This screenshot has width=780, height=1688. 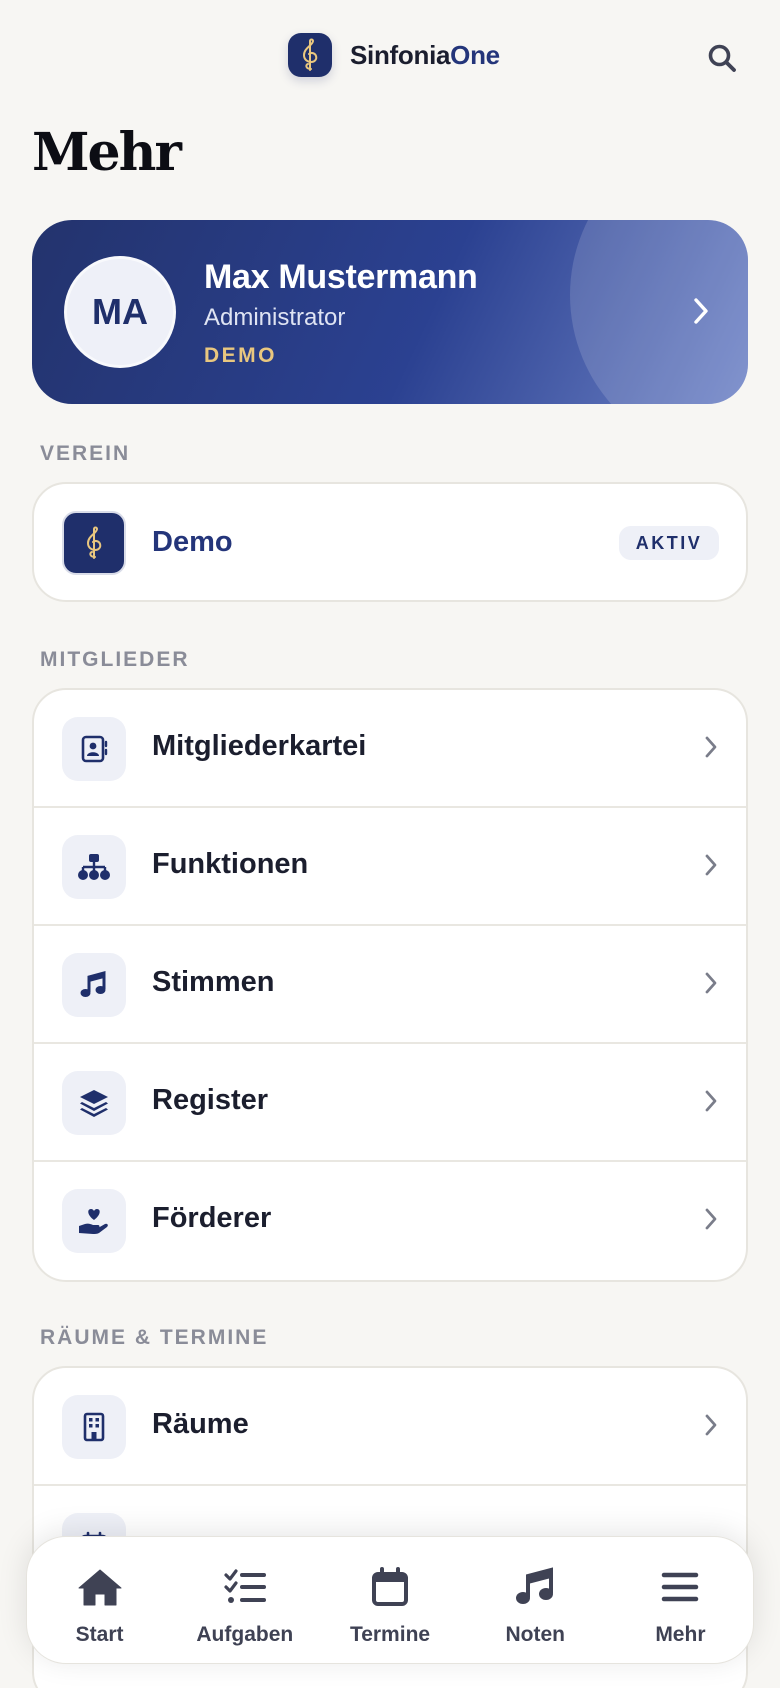 I want to click on menu-item-label: Räume, so click(x=200, y=1424).